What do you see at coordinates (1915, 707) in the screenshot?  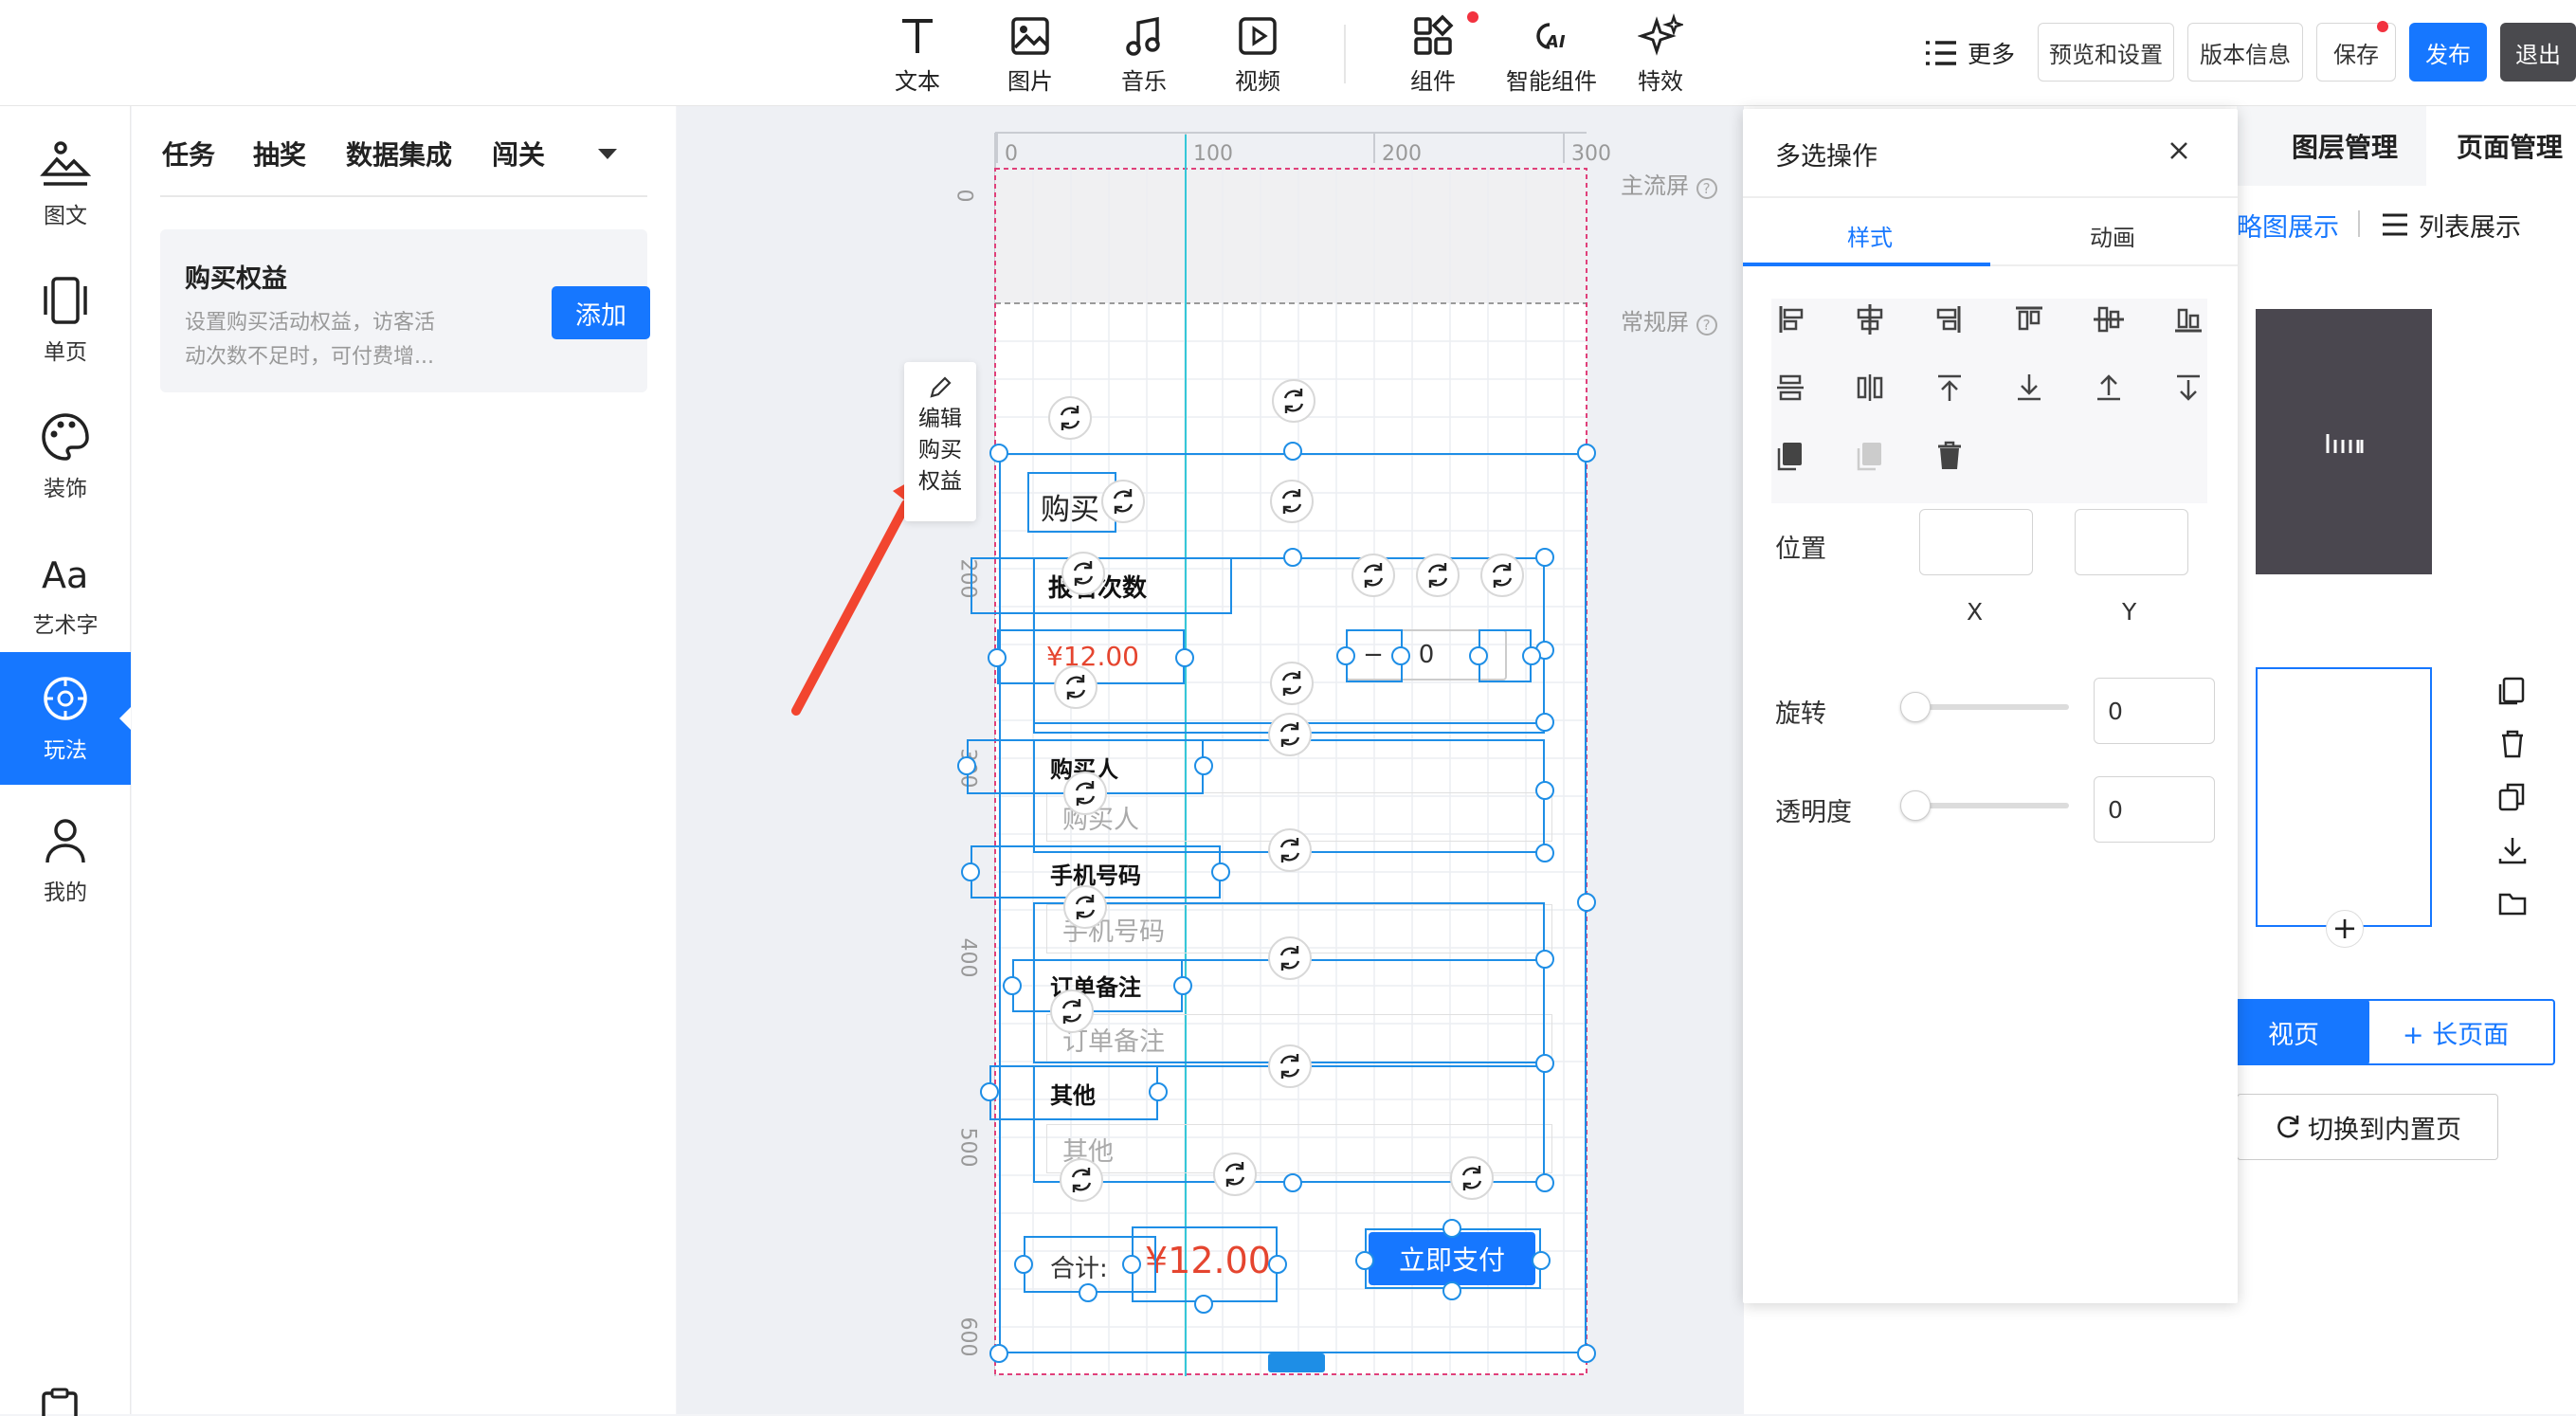 I see `rotate-slider-knob` at bounding box center [1915, 707].